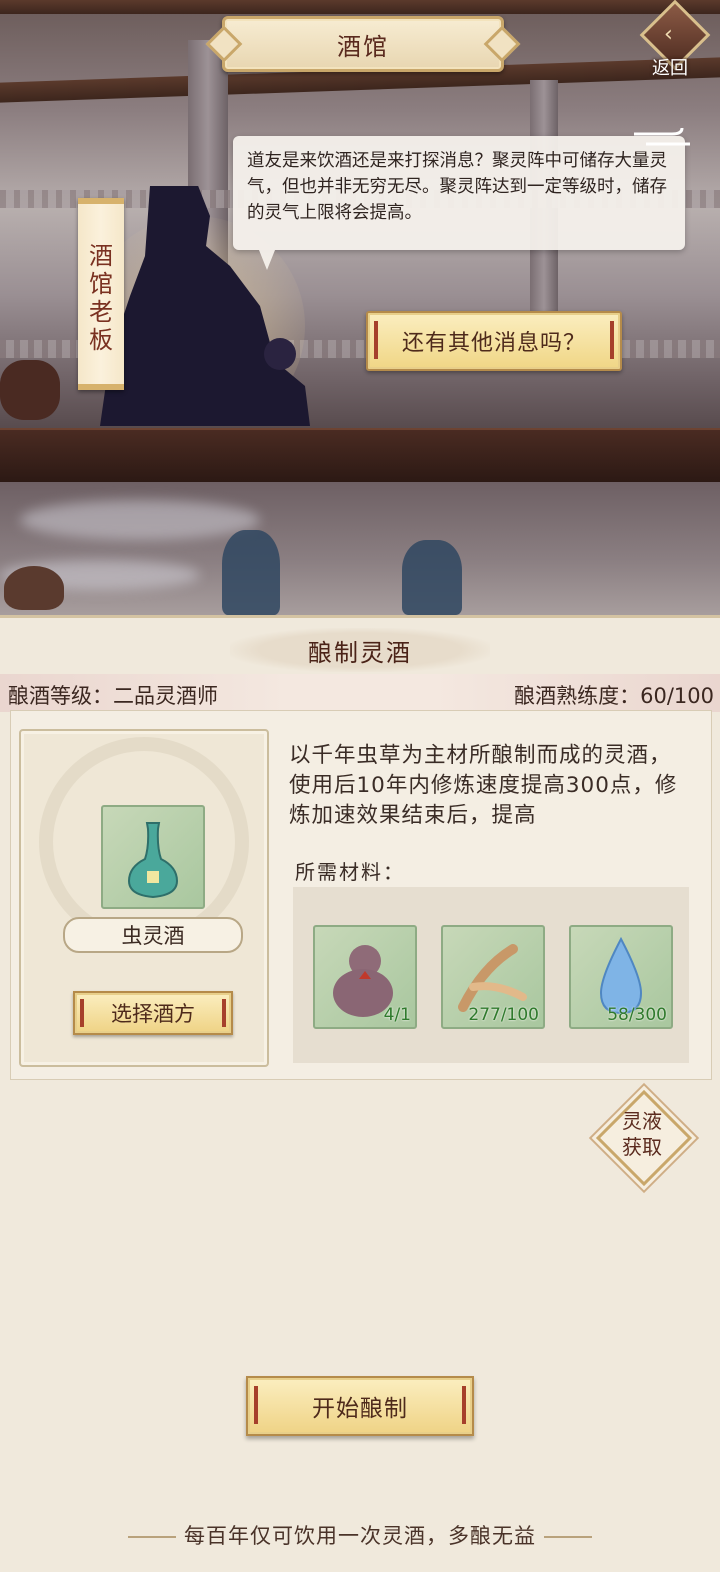  What do you see at coordinates (360, 650) in the screenshot?
I see `brew-panel-title: 酿制灵酒` at bounding box center [360, 650].